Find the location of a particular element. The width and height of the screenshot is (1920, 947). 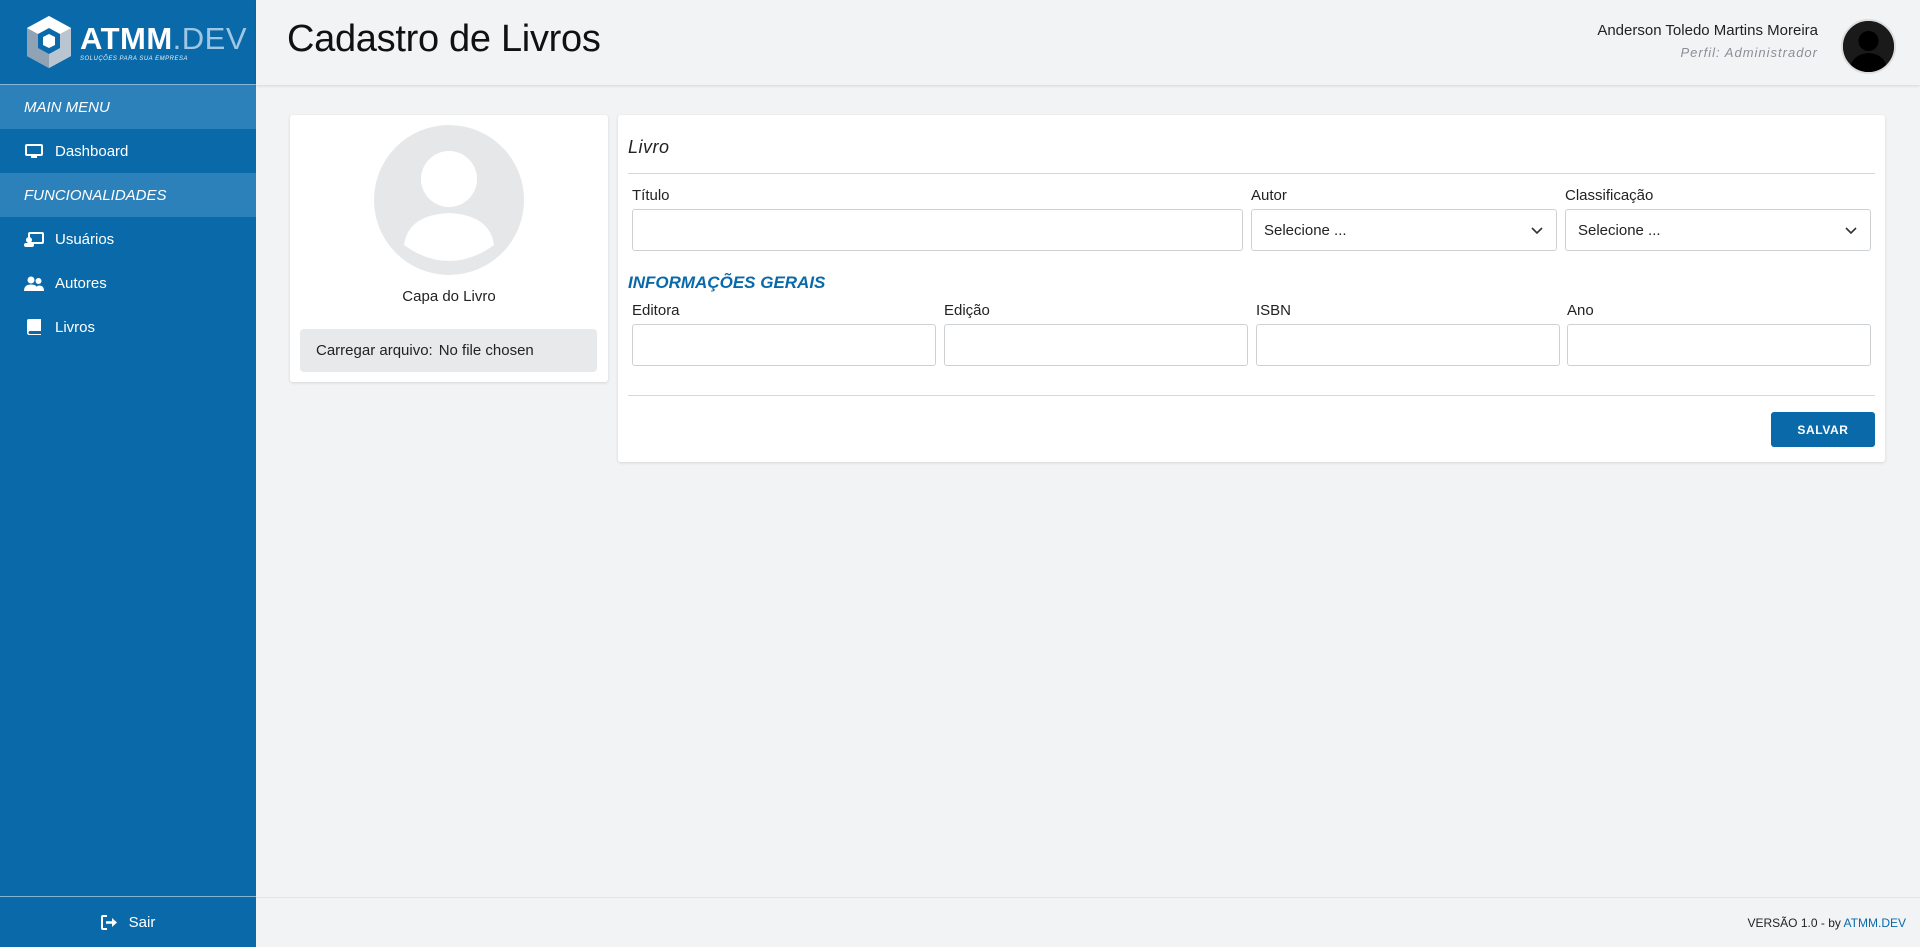

sidebar-item-label: Autores is located at coordinates (81, 283).